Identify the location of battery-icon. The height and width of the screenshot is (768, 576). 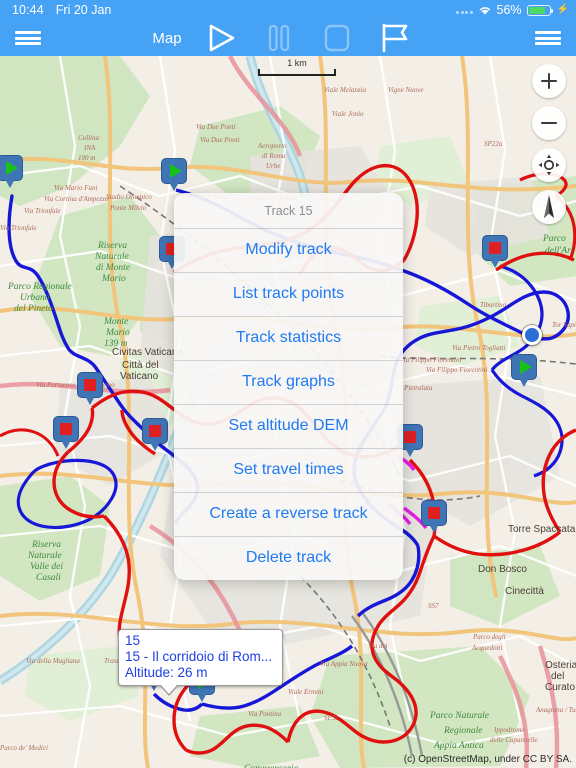
(539, 10).